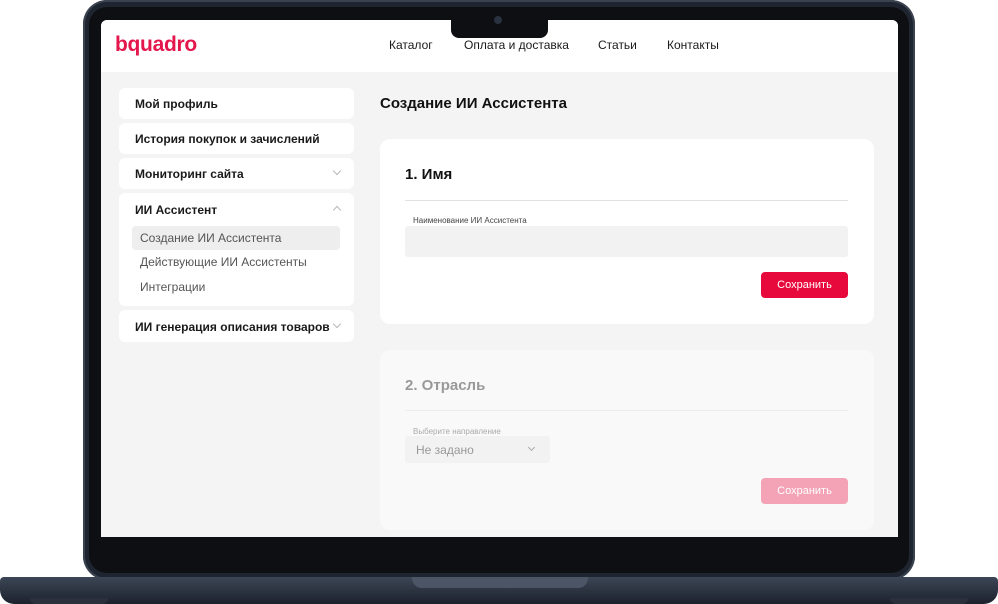  Describe the element at coordinates (227, 139) in the screenshot. I see `sidebar-item-label: История покупок и зачислений` at that location.